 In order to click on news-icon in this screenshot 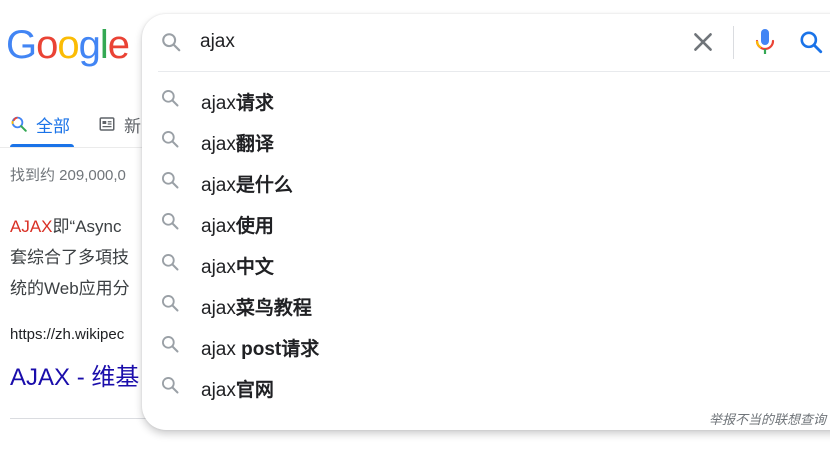, I will do `click(107, 124)`.